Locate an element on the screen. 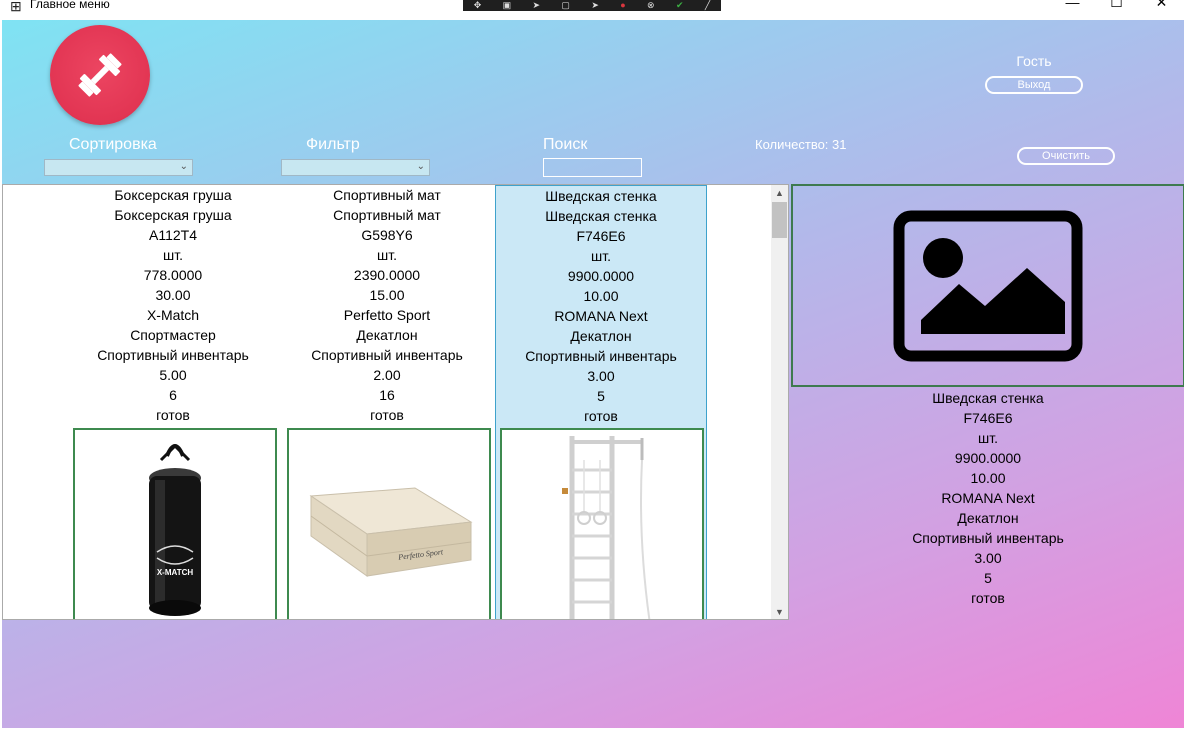 This screenshot has height=732, width=1186. product-discount: 5.00 is located at coordinates (173, 375).